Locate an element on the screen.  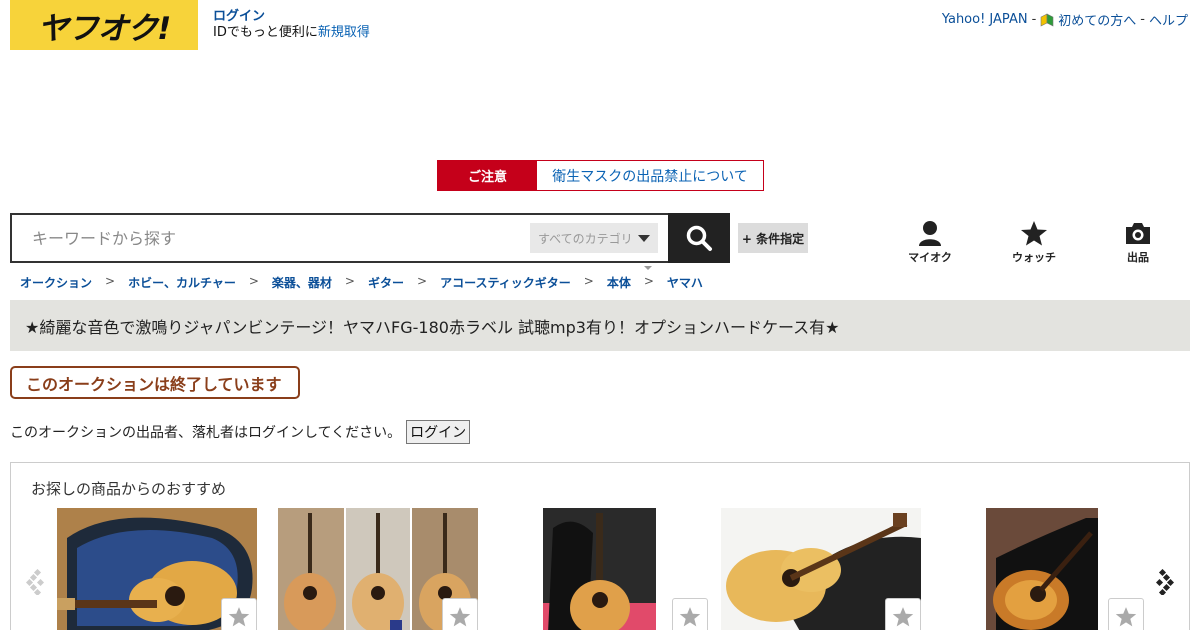
camera-icon is located at coordinates (1138, 233).